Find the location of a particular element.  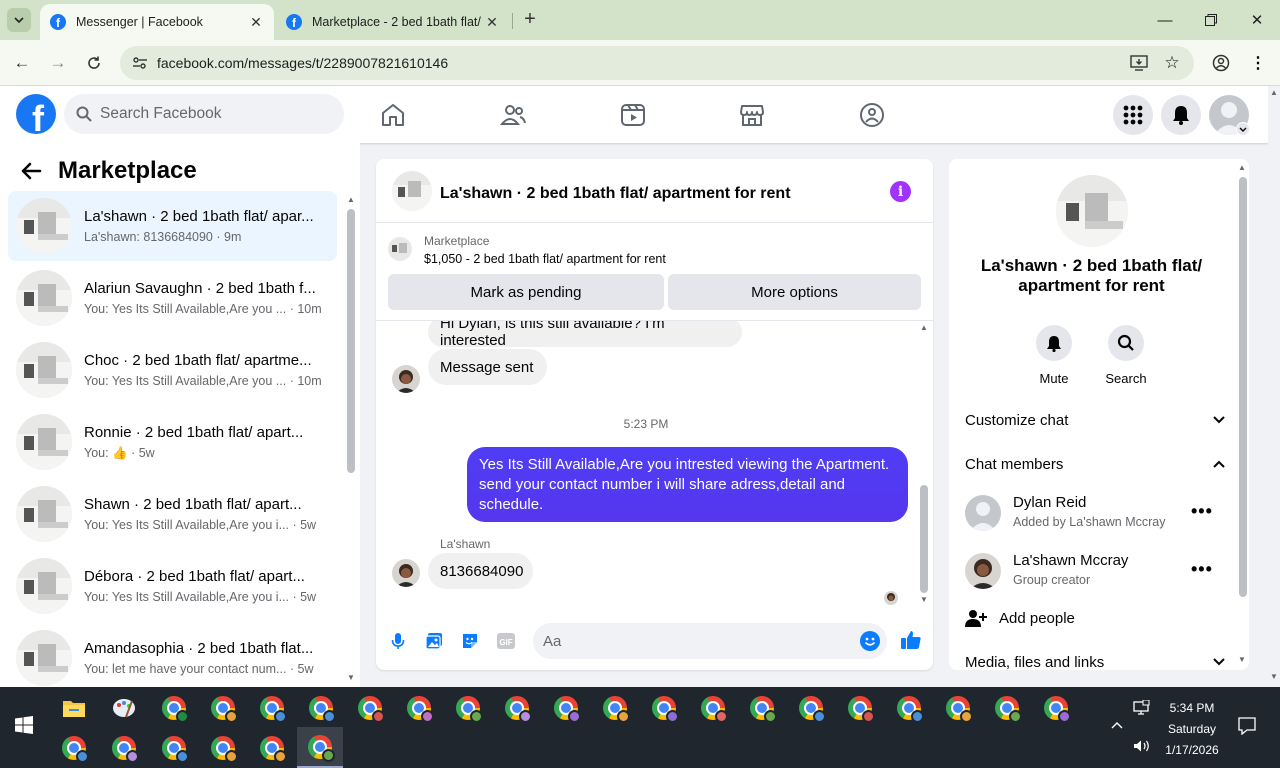

search-action: Search is located at coordinates (1126, 355).